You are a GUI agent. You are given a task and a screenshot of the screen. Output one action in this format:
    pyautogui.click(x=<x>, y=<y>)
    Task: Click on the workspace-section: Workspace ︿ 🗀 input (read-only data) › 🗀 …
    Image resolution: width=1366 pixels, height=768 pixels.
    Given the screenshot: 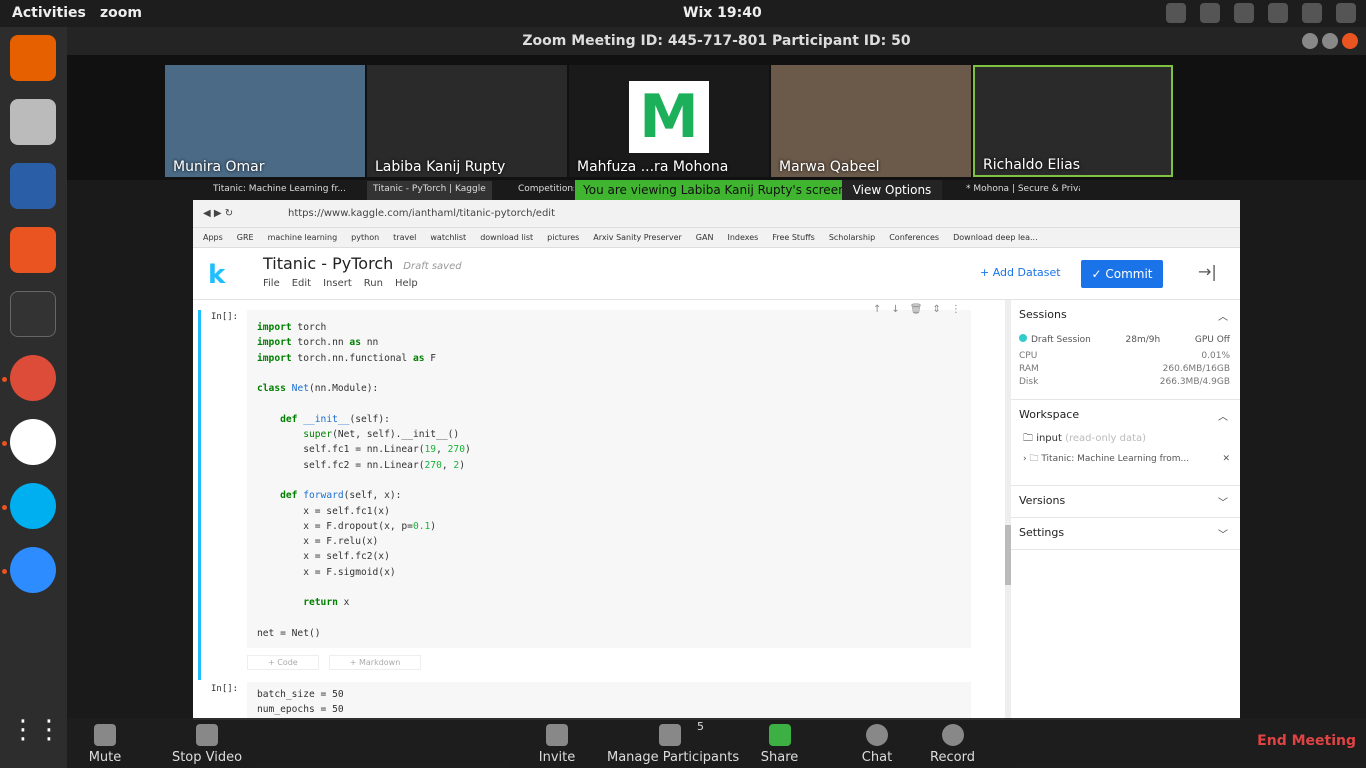 What is the action you would take?
    pyautogui.click(x=1125, y=443)
    